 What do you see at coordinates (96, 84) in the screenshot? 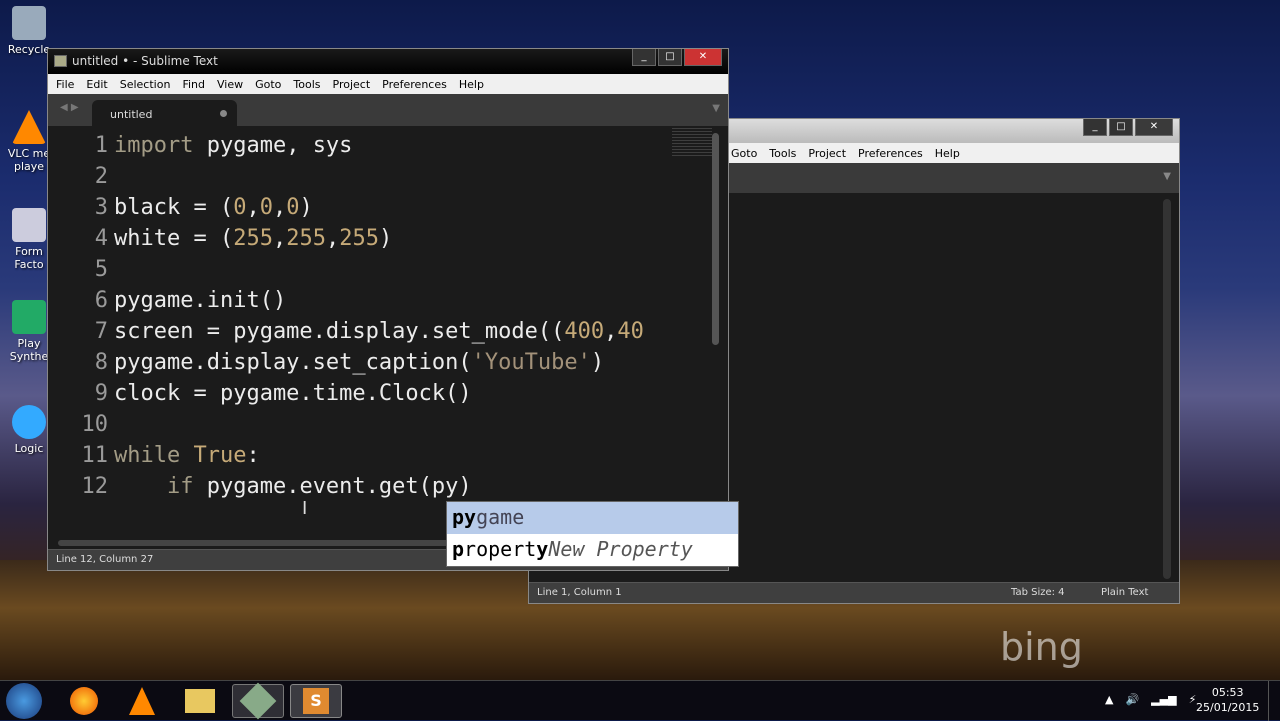
I see `menu-edit: Edit` at bounding box center [96, 84].